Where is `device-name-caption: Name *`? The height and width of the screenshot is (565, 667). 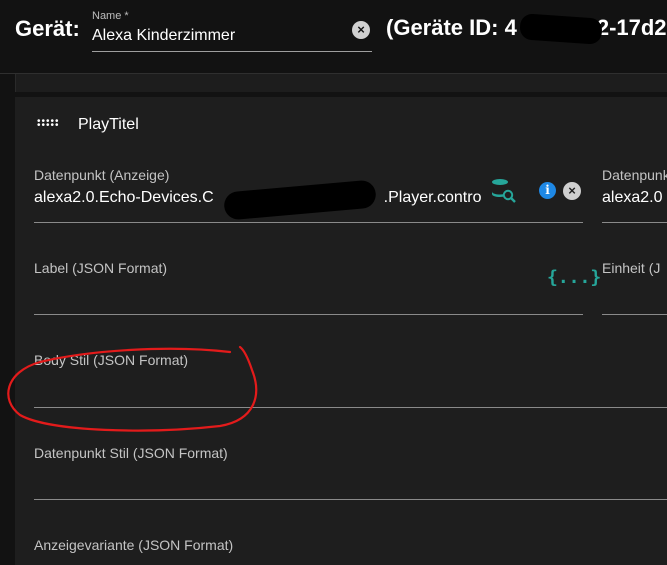
device-name-caption: Name * is located at coordinates (110, 16).